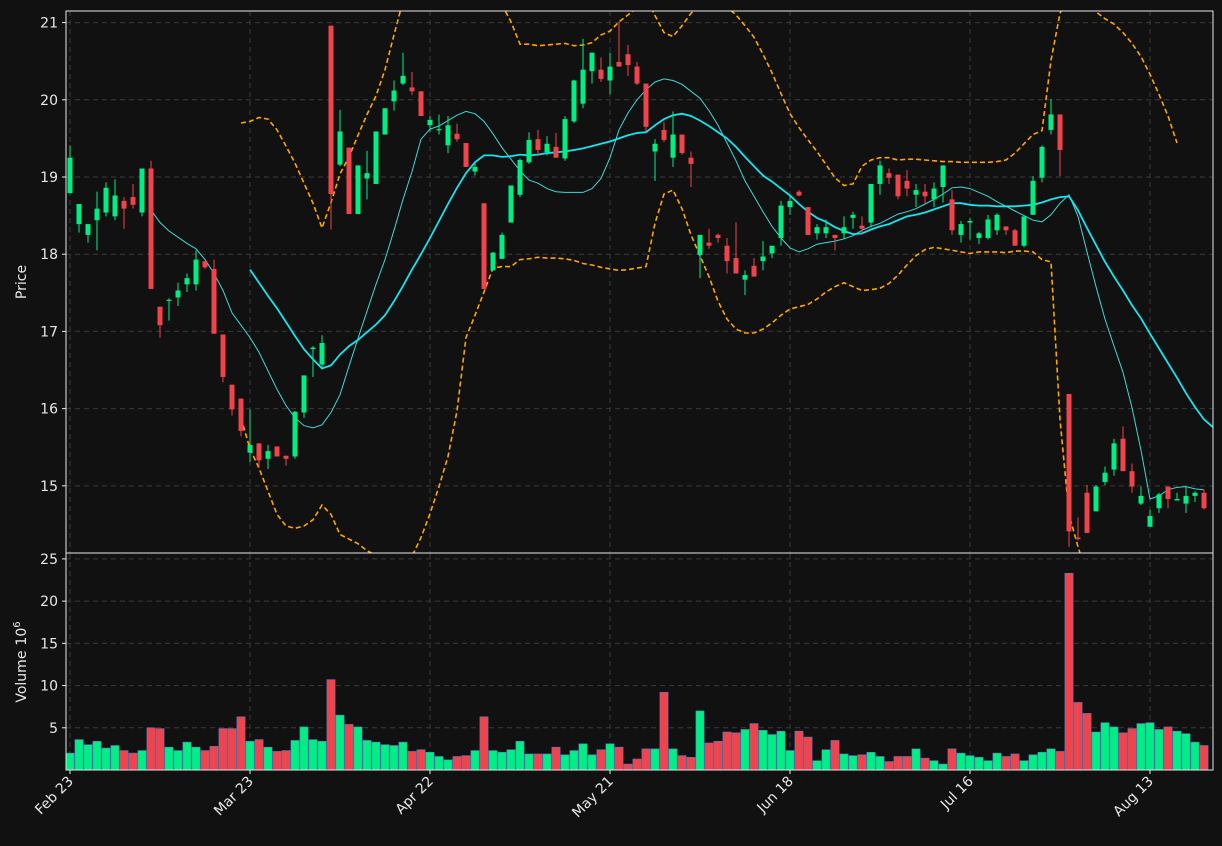  What do you see at coordinates (49, 644) in the screenshot?
I see `volume-tick-label: 15` at bounding box center [49, 644].